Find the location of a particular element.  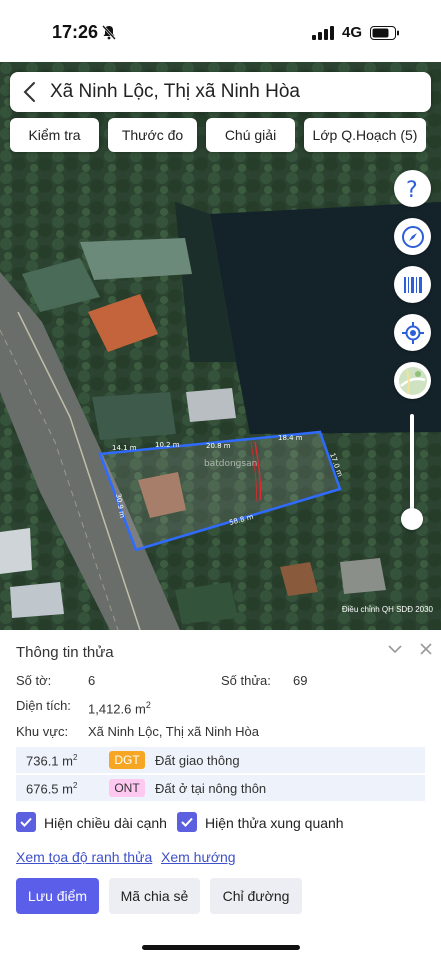

sheet-number-label: Số tờ: is located at coordinates (34, 680).